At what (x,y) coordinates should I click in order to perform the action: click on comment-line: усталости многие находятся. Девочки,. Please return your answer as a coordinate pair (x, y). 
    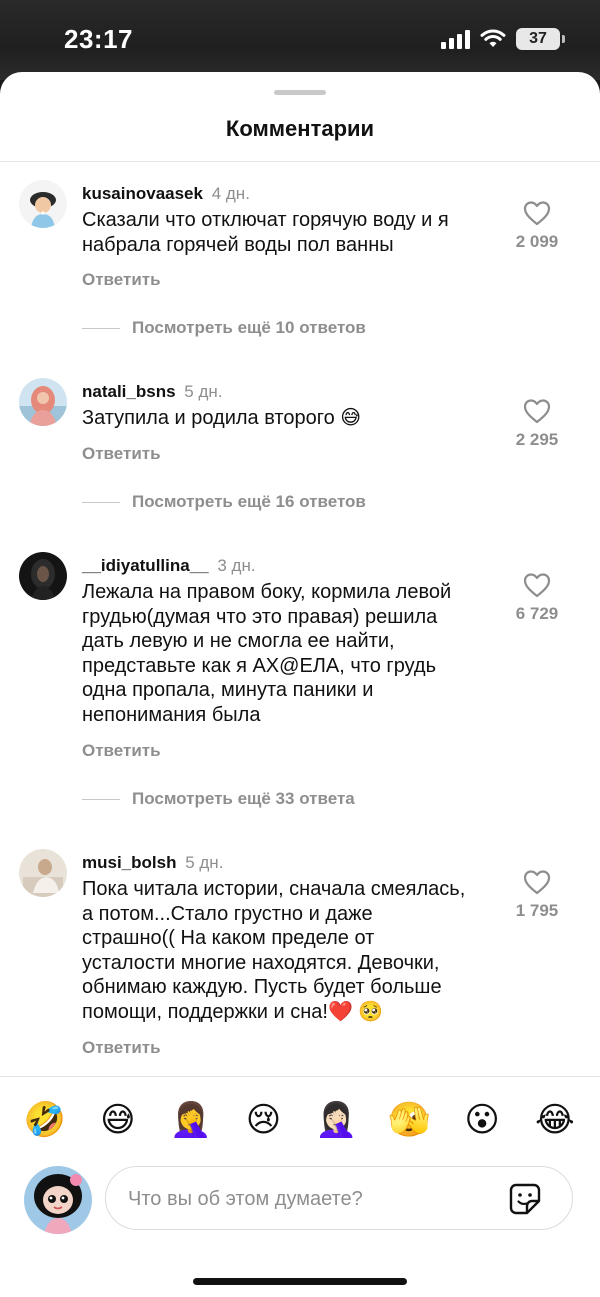
    Looking at the image, I should click on (261, 962).